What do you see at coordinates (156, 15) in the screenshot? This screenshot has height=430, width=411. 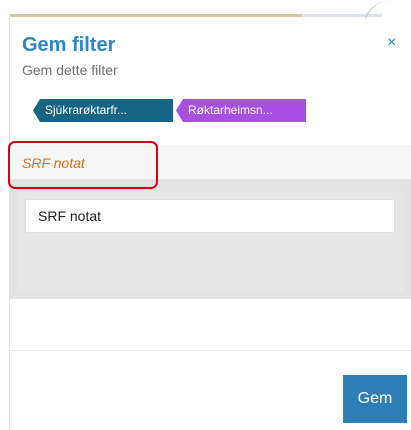 I see `top-accent-line` at bounding box center [156, 15].